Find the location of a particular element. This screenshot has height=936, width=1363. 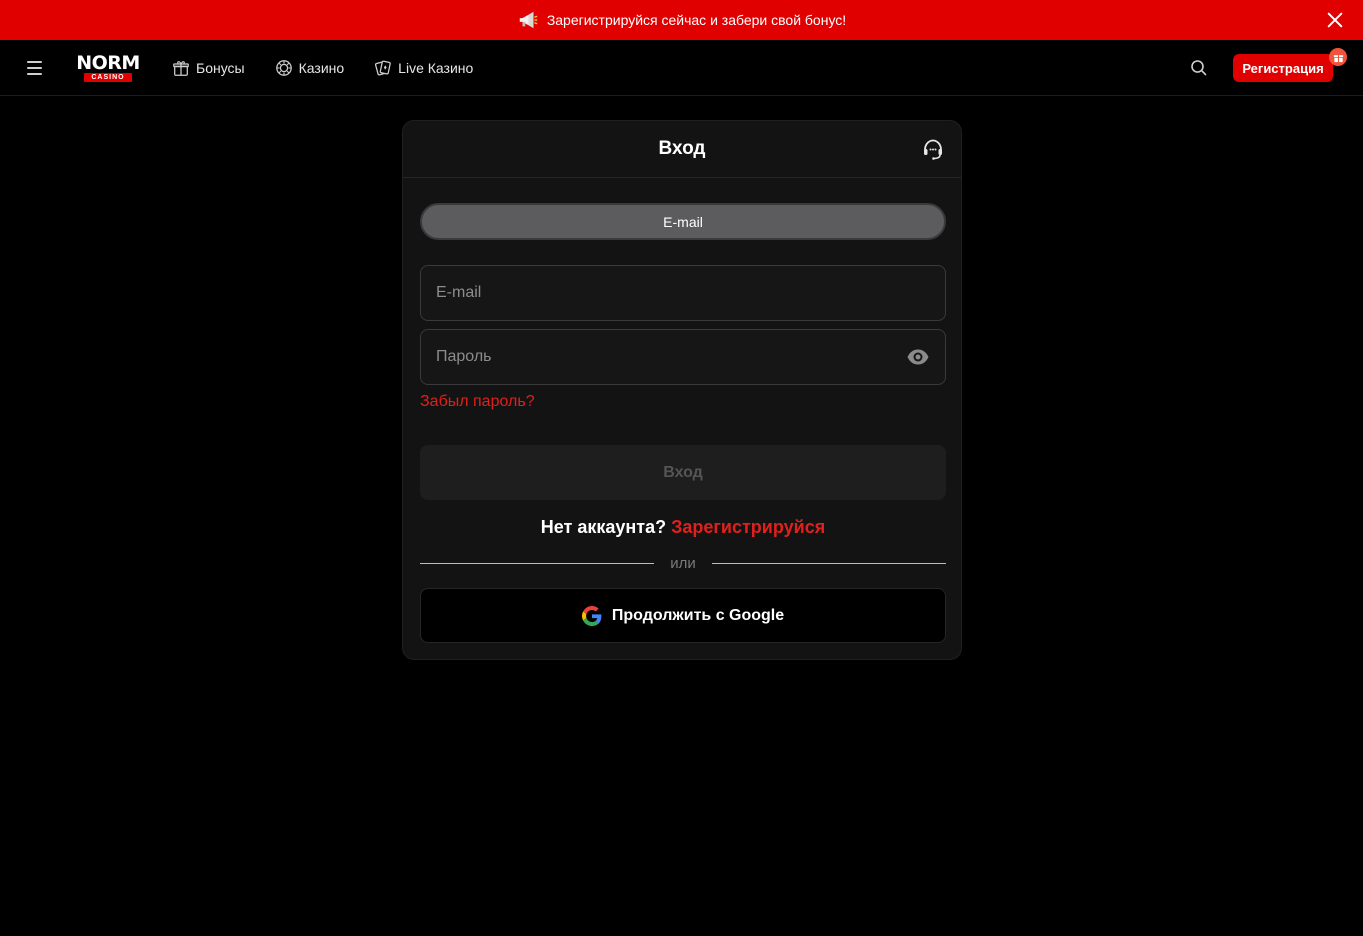

email-field is located at coordinates (683, 293).